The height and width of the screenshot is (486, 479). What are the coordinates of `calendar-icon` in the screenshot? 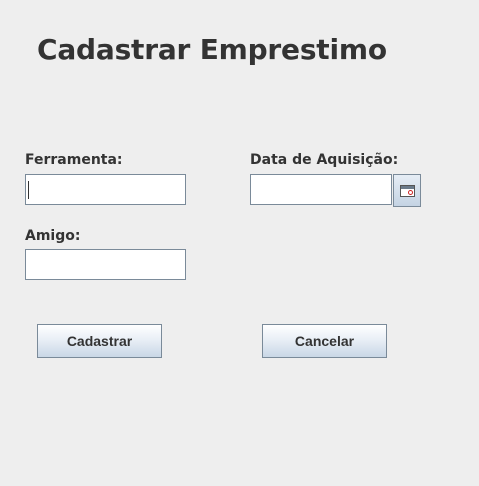 It's located at (407, 191).